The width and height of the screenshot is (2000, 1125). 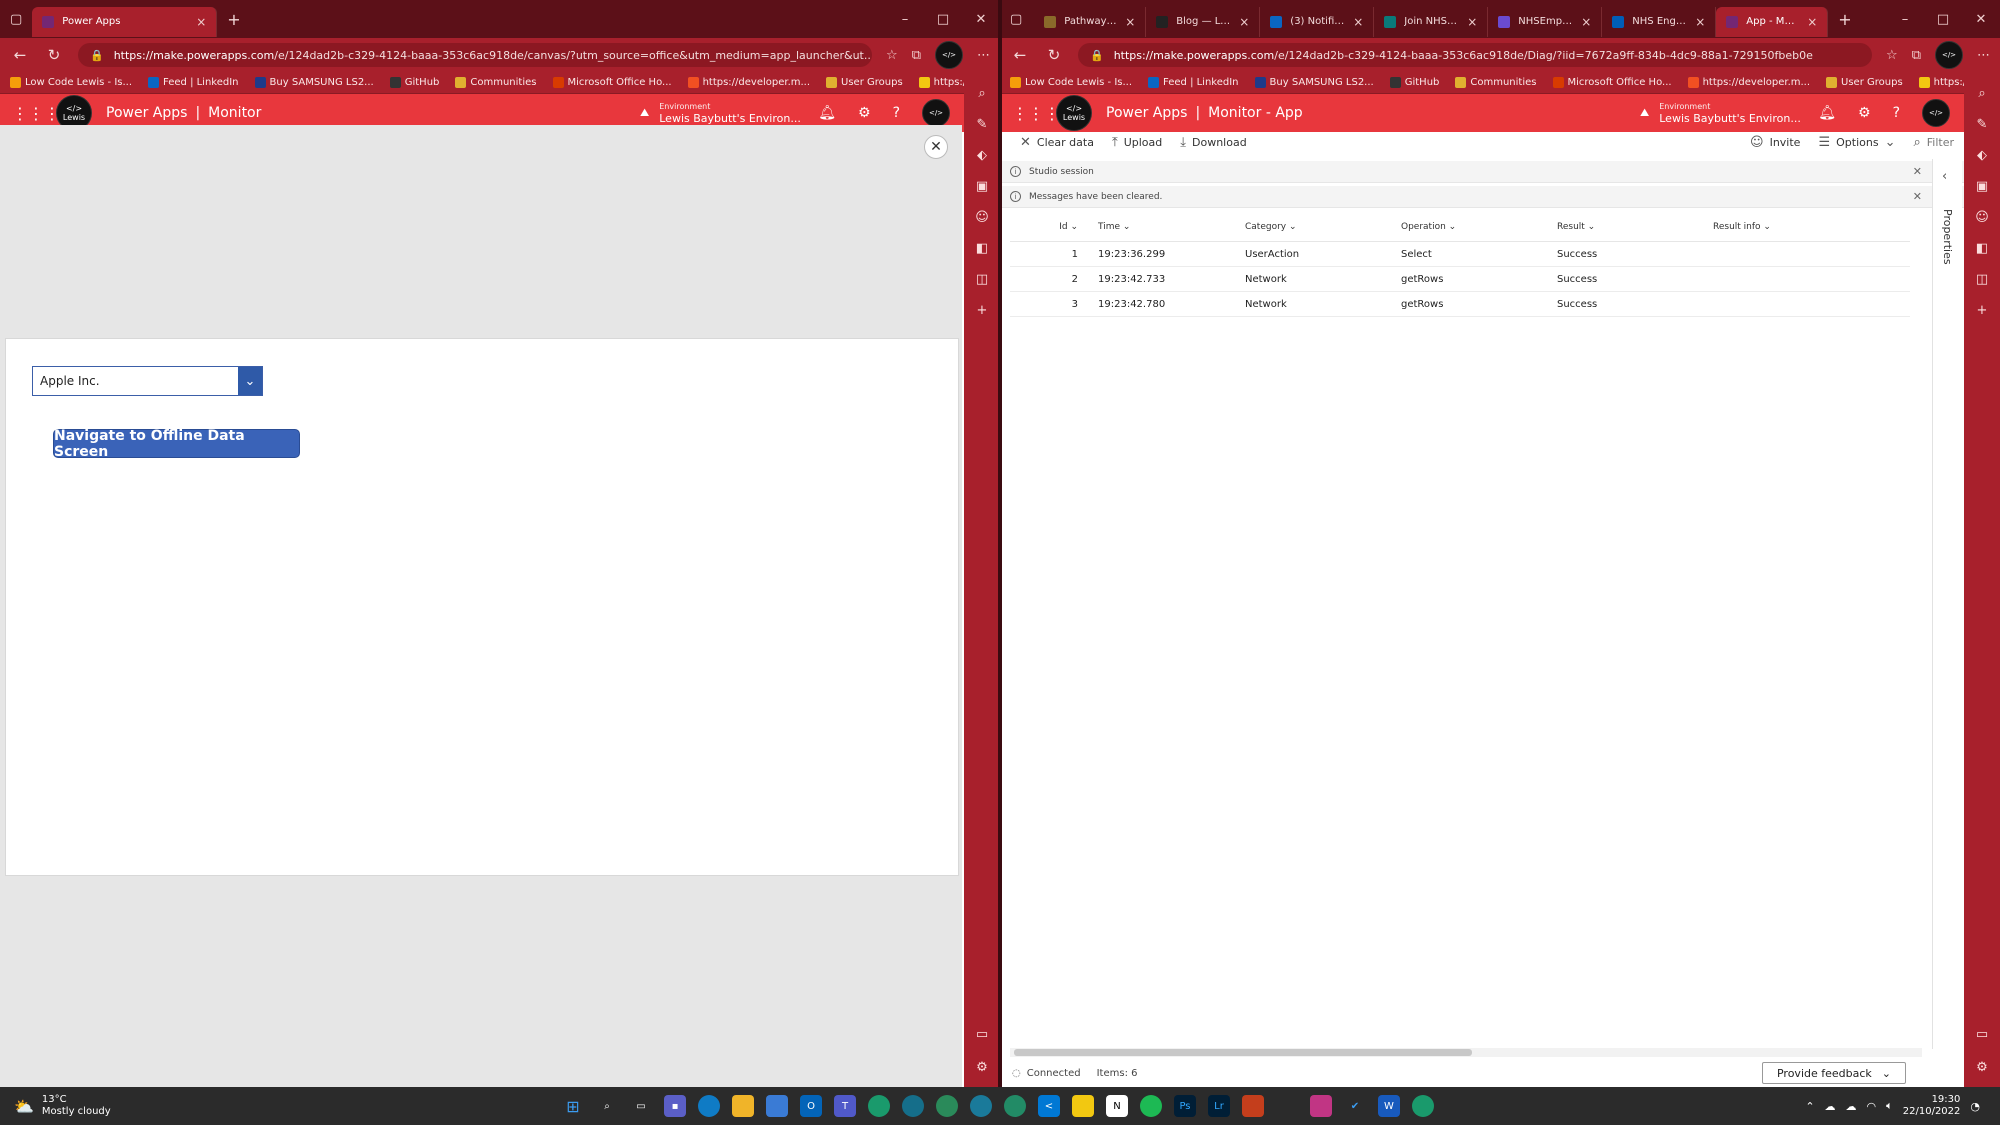 What do you see at coordinates (916, 55) in the screenshot?
I see `collections-icon: ⧉` at bounding box center [916, 55].